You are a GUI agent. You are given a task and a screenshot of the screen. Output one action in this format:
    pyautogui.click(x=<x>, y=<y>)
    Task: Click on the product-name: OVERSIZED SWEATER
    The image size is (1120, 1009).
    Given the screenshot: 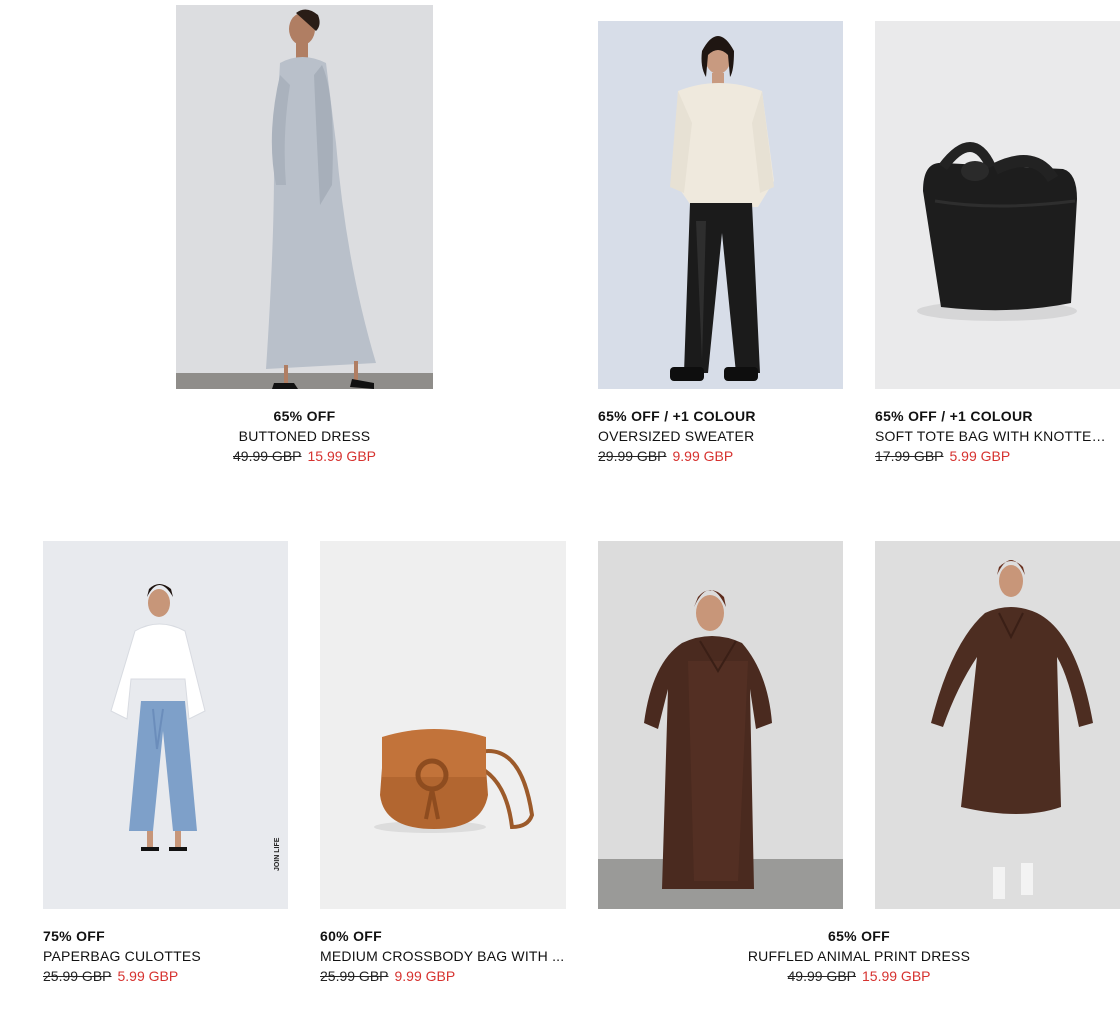 What is the action you would take?
    pyautogui.click(x=723, y=436)
    